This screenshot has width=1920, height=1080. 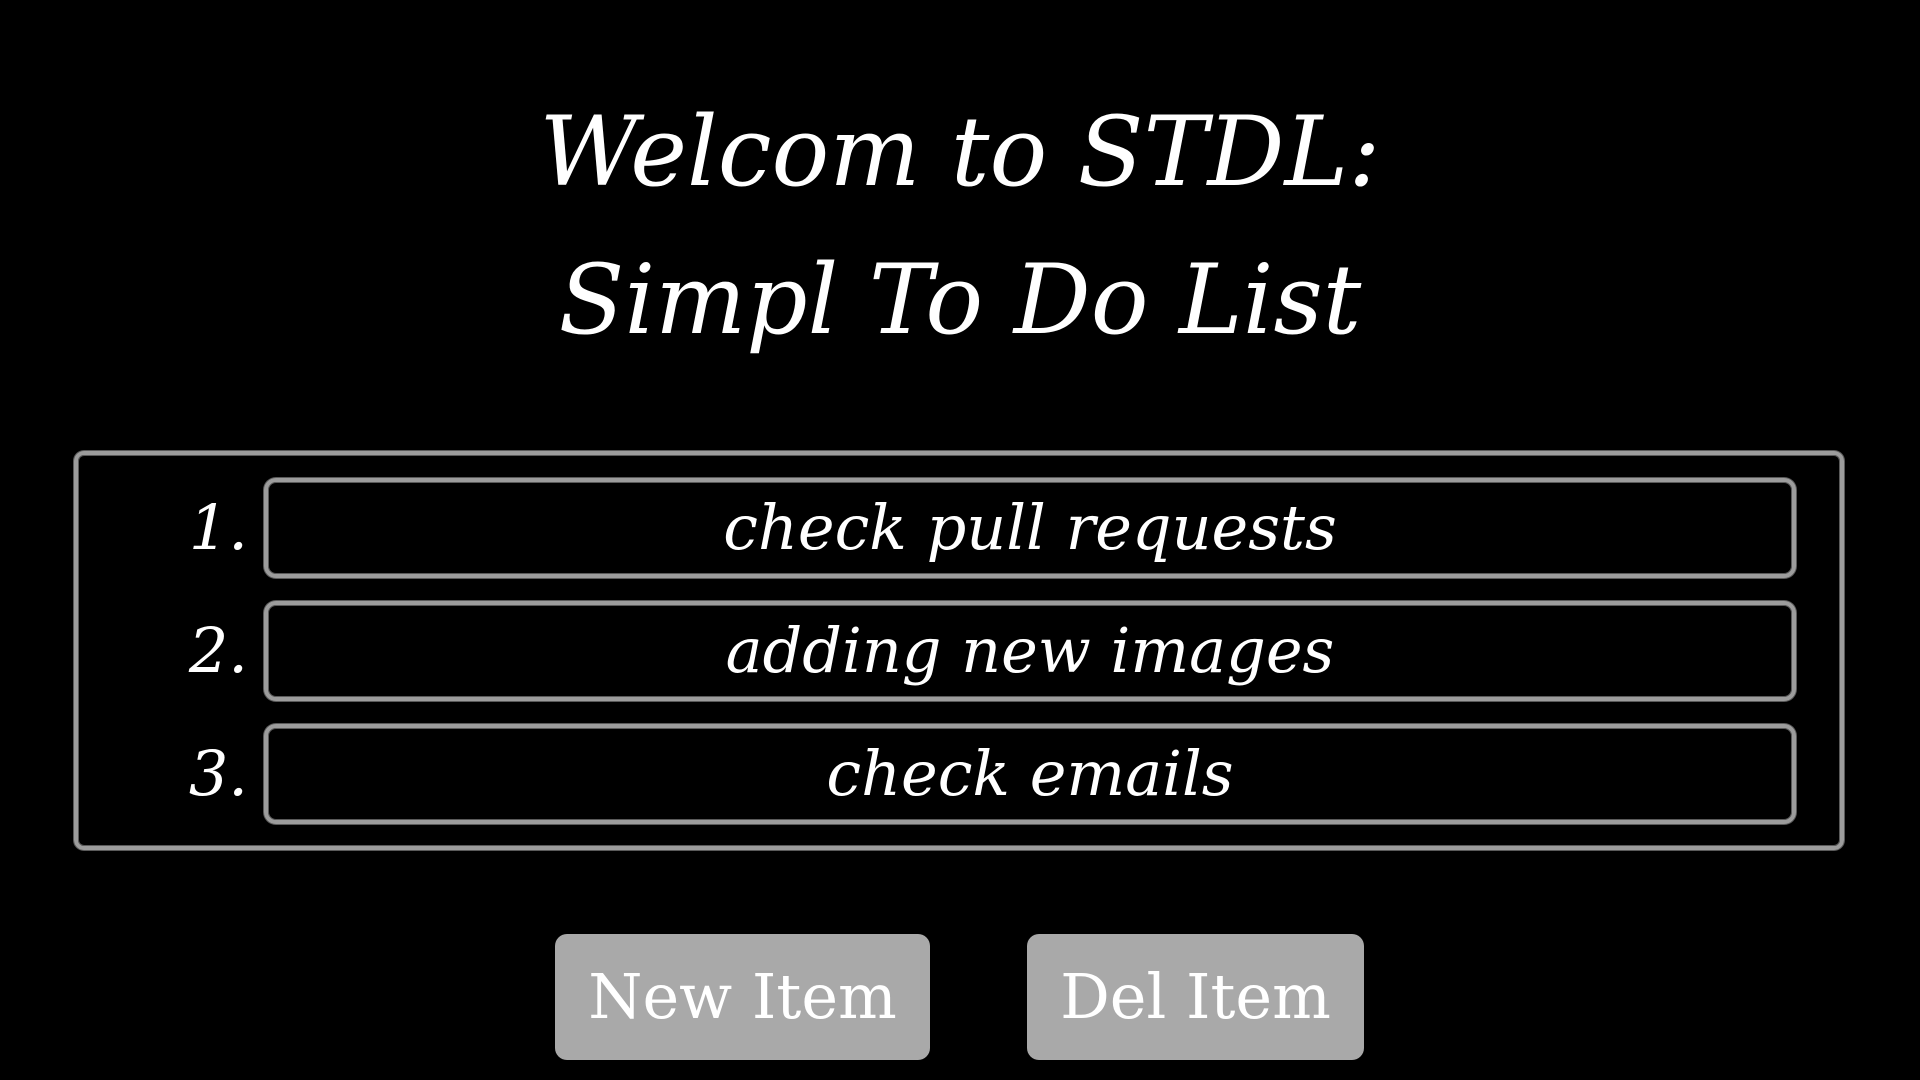 What do you see at coordinates (218, 773) in the screenshot?
I see `item-number: 3.` at bounding box center [218, 773].